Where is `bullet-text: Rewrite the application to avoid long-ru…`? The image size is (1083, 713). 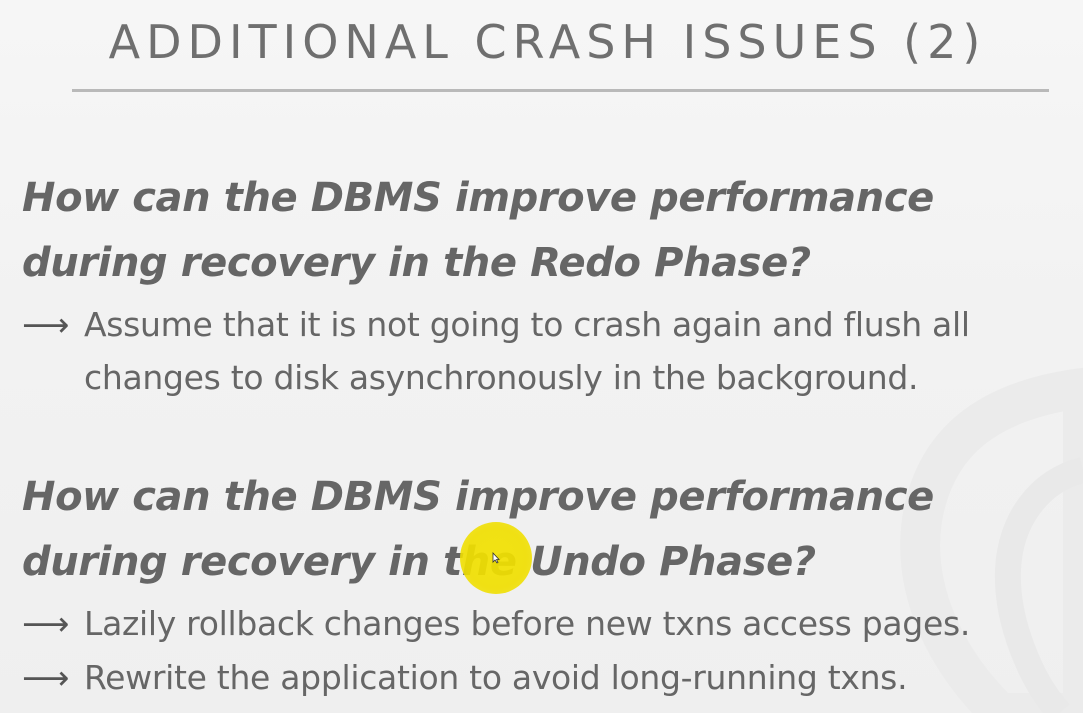 bullet-text: Rewrite the application to avoid long-ru… is located at coordinates (496, 677).